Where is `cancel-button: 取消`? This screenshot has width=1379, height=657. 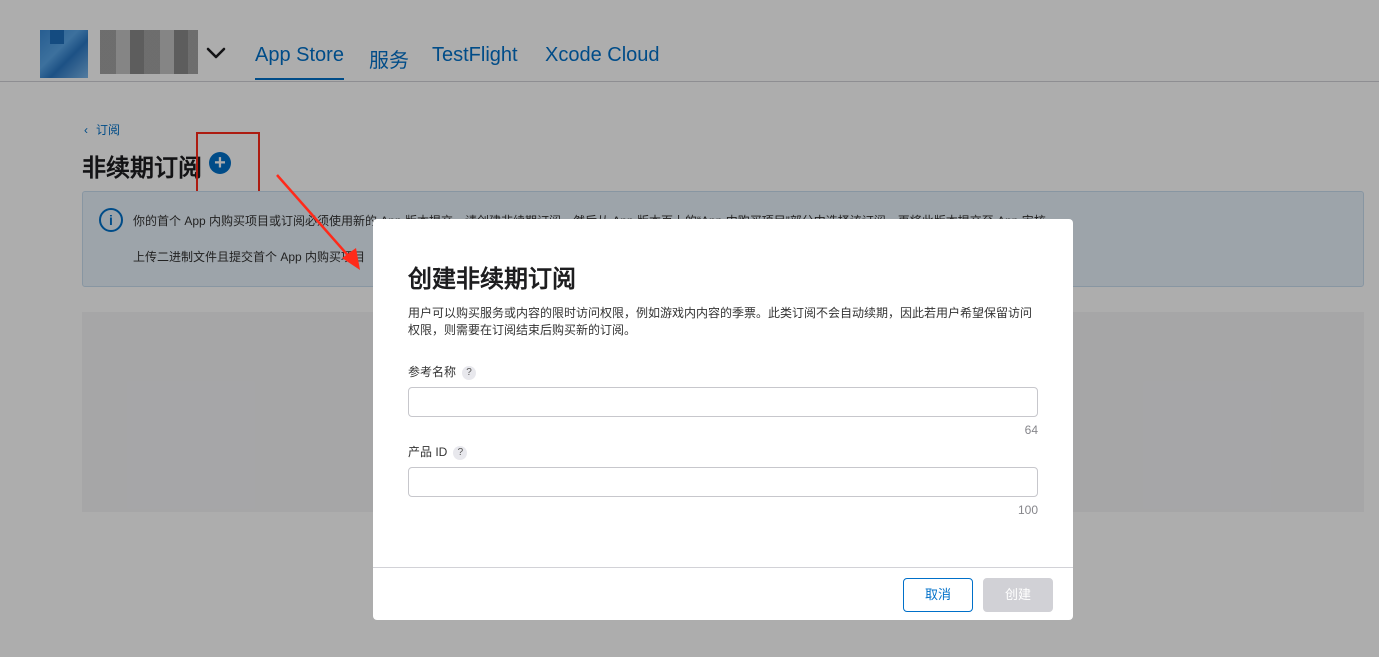 cancel-button: 取消 is located at coordinates (938, 595).